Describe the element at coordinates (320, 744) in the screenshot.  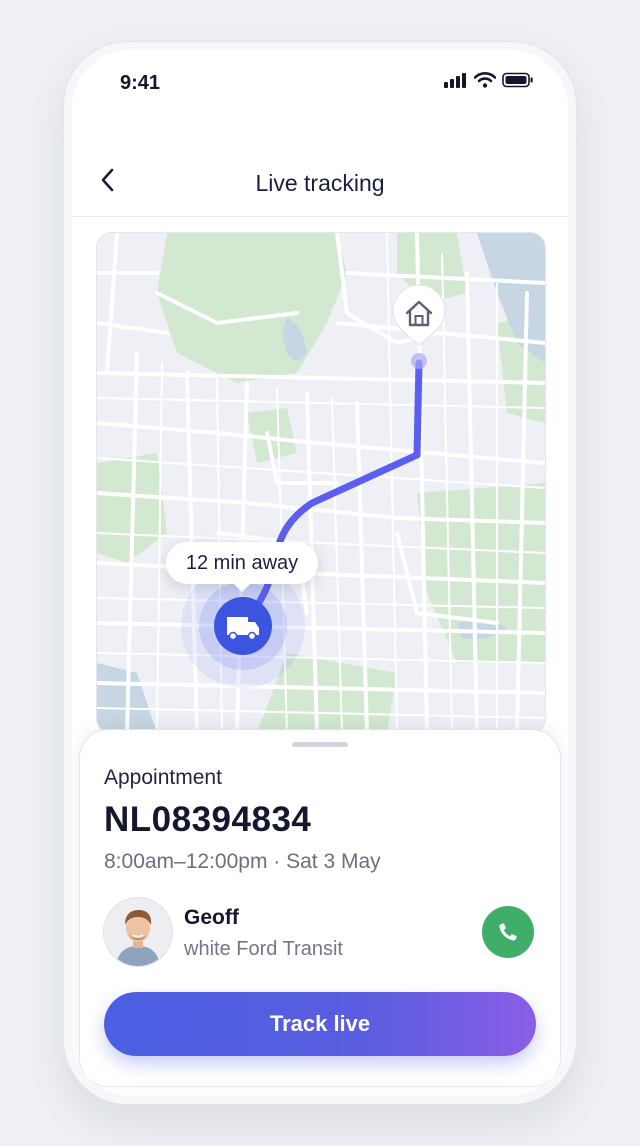
I see `sheet-drag-handle` at that location.